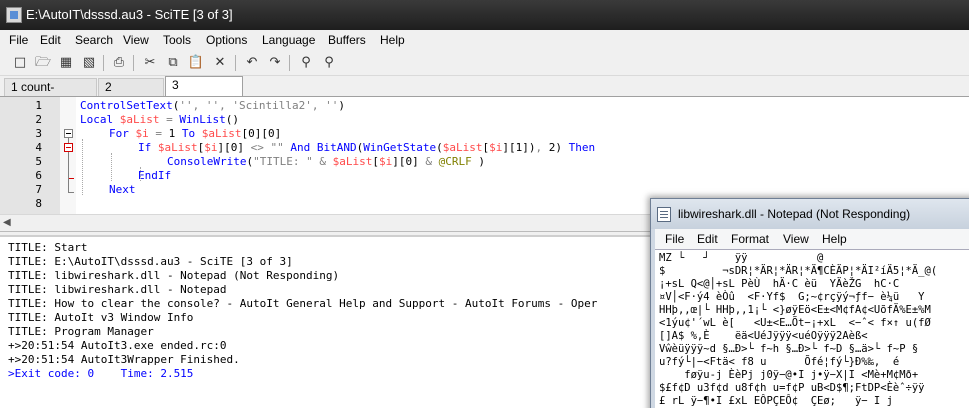 The width and height of the screenshot is (969, 408). What do you see at coordinates (38, 189) in the screenshot?
I see `line-number: 7` at bounding box center [38, 189].